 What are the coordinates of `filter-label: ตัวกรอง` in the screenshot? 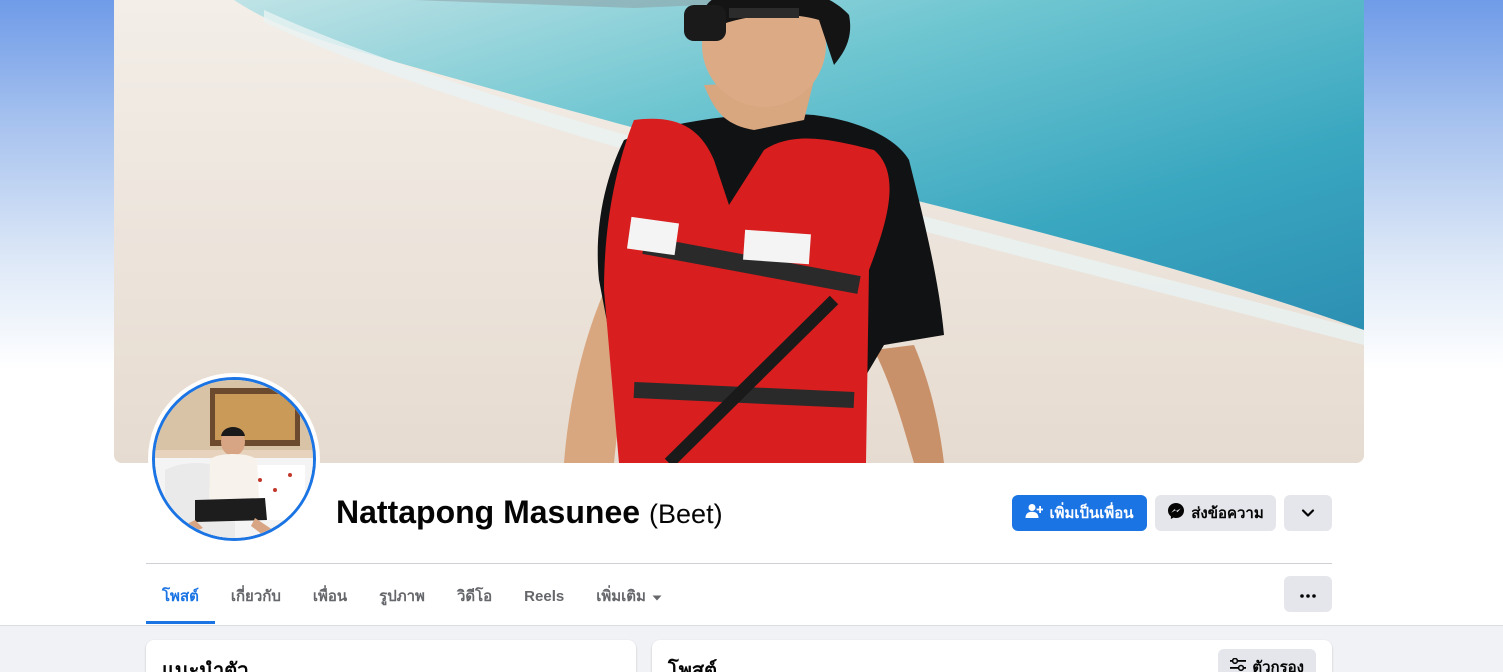 It's located at (1278, 665).